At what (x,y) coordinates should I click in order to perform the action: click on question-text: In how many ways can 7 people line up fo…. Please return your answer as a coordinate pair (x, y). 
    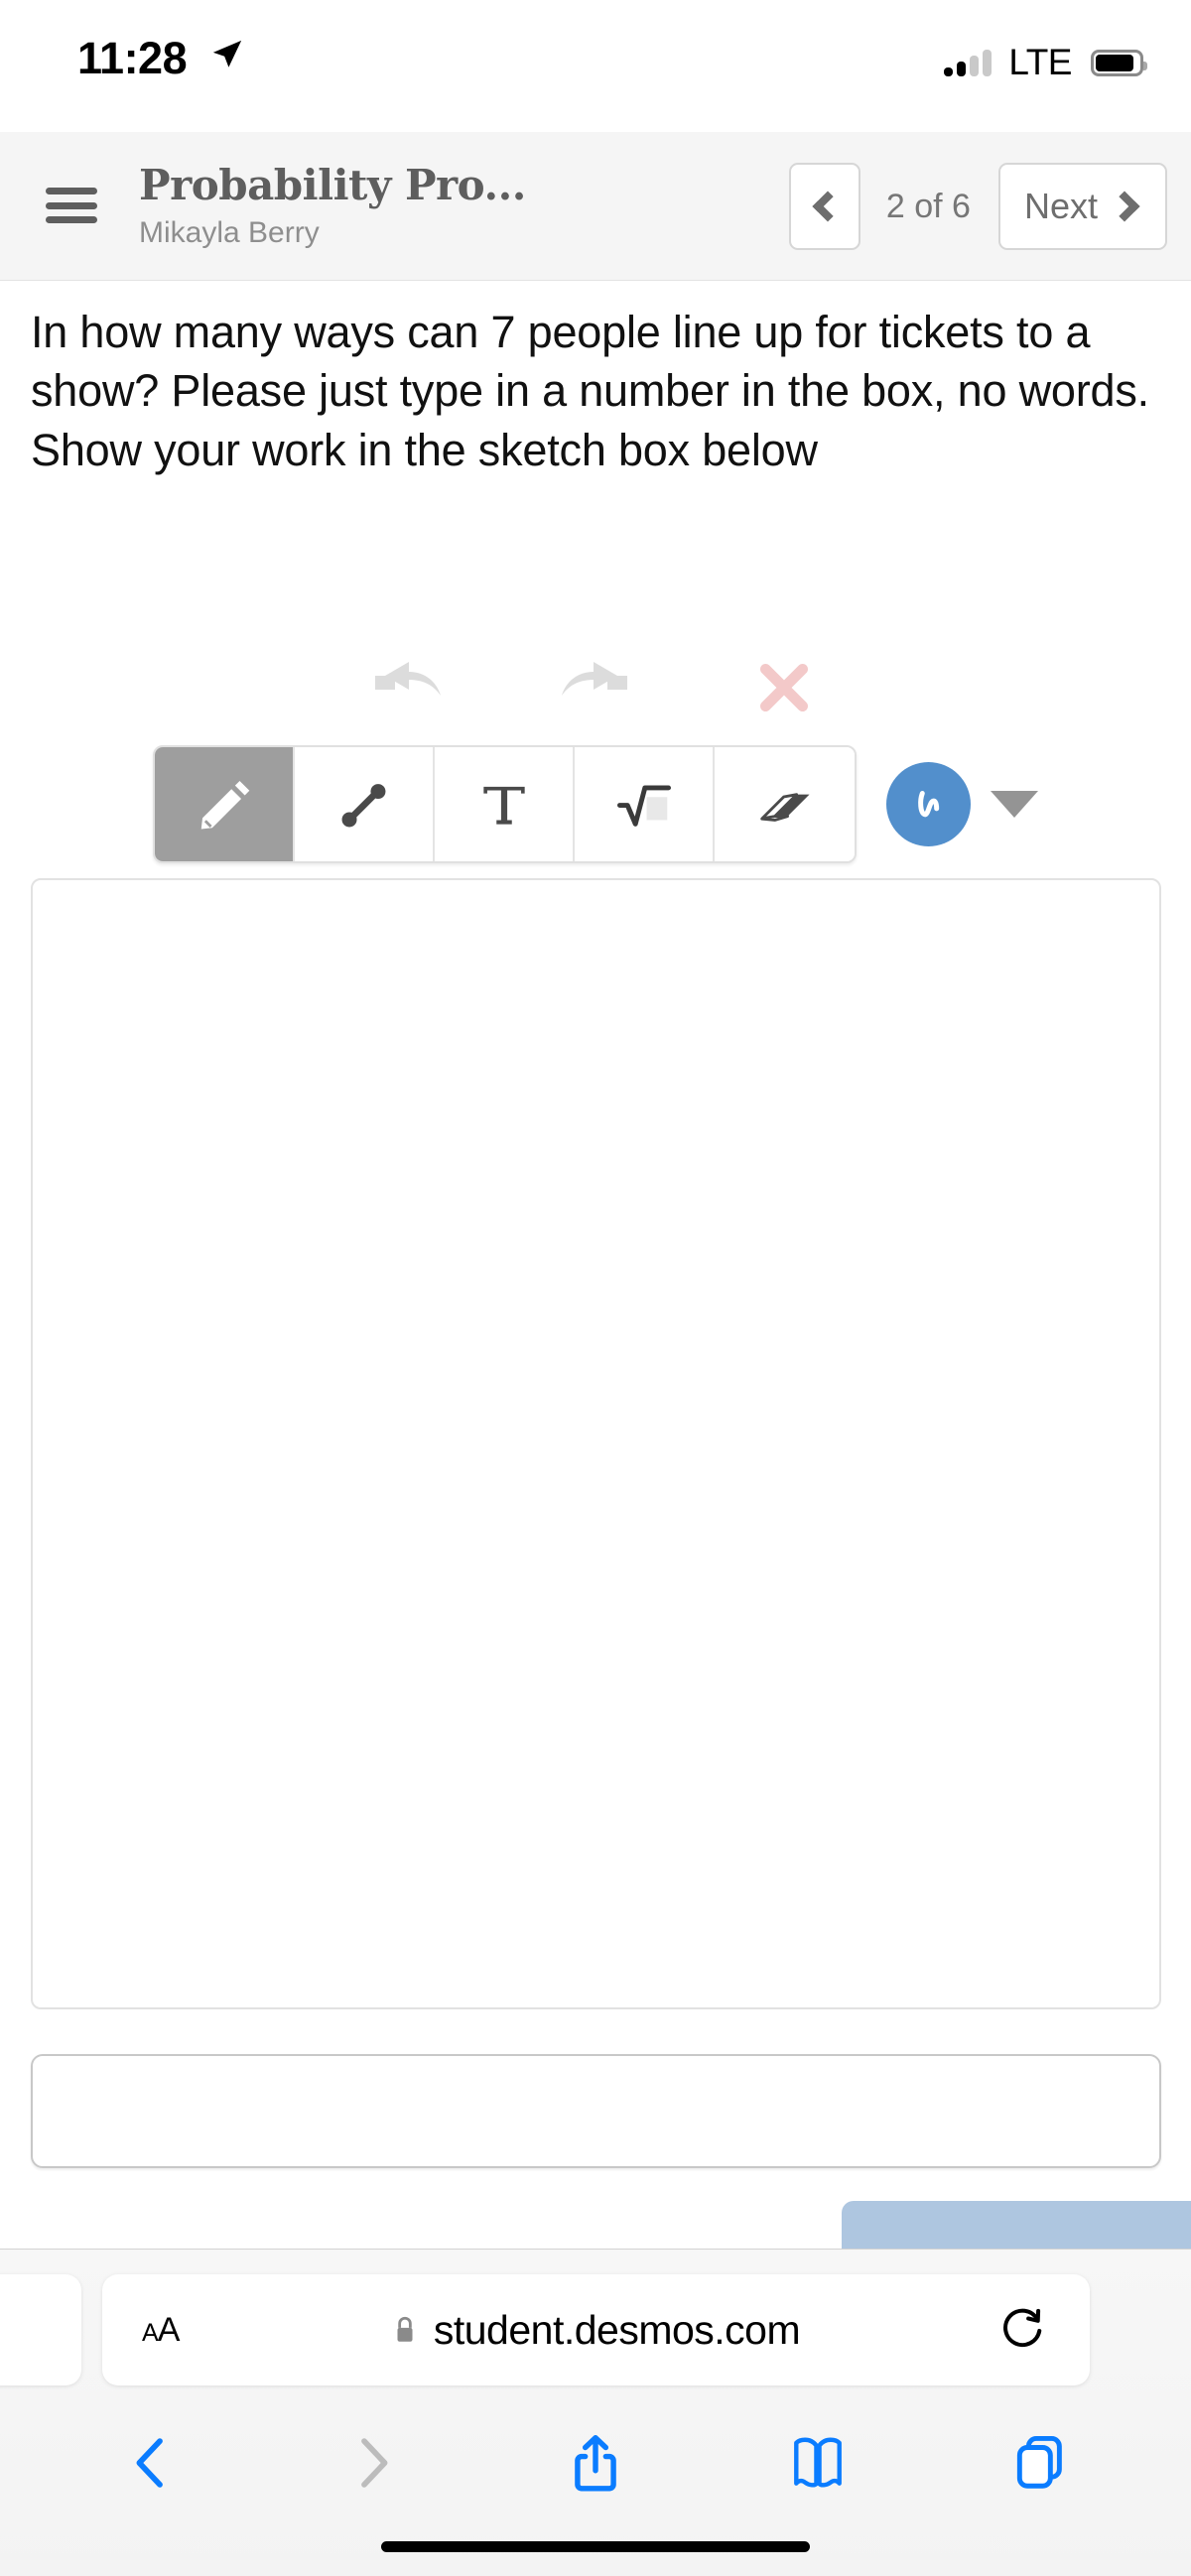
    Looking at the image, I should click on (590, 391).